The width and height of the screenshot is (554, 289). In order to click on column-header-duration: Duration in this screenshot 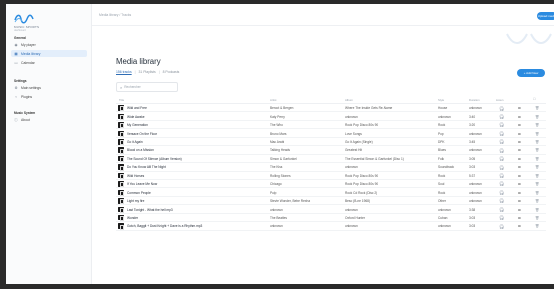, I will do `click(474, 100)`.